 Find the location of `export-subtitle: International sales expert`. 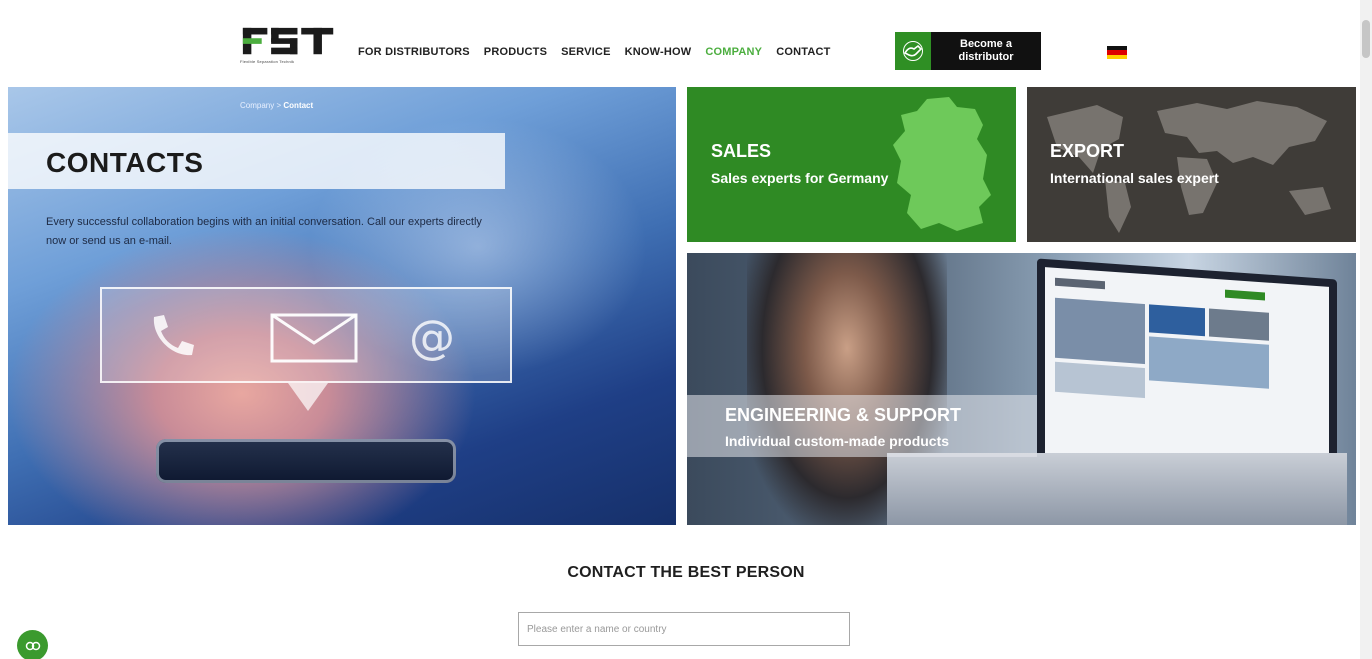

export-subtitle: International sales expert is located at coordinates (1134, 178).